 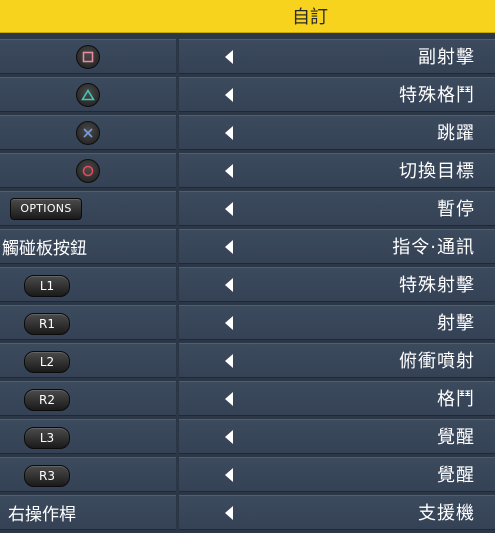 I want to click on mapping-row-triangle: 特殊格鬥, so click(x=247, y=94).